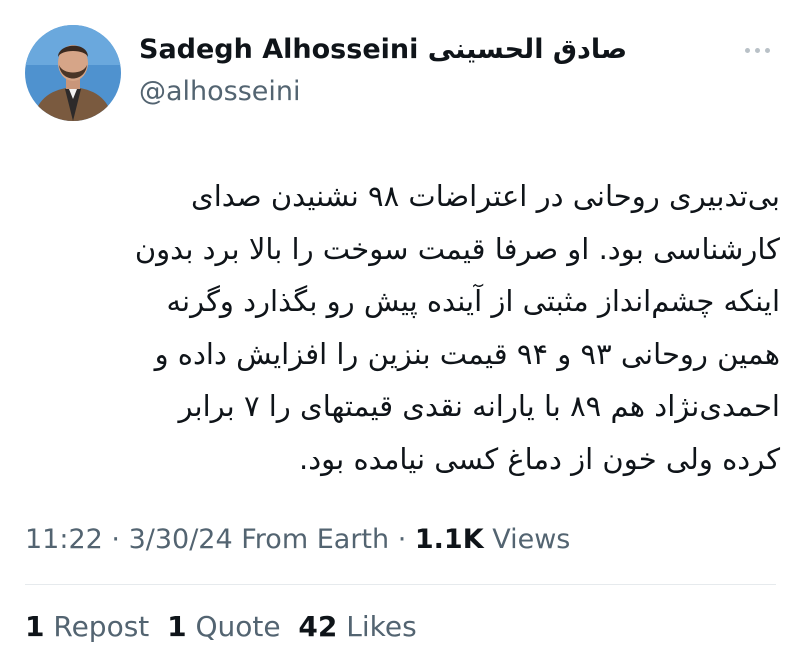  What do you see at coordinates (527, 539) in the screenshot?
I see `views-label: Views` at bounding box center [527, 539].